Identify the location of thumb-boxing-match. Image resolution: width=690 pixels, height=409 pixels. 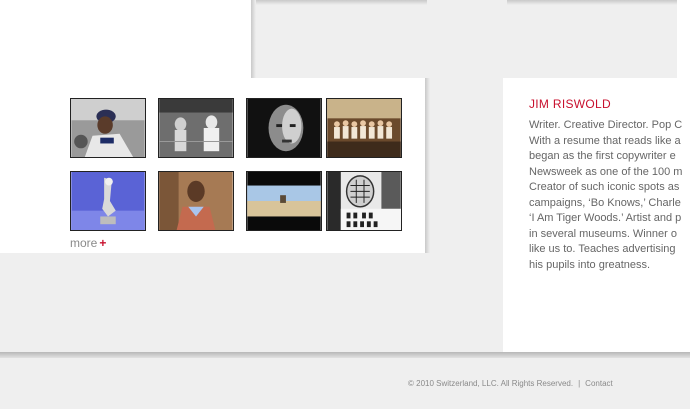
(196, 128).